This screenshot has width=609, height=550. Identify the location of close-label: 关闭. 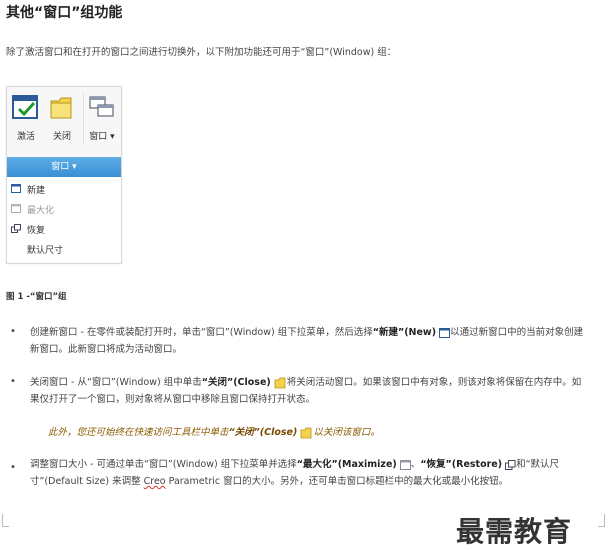
(61, 137).